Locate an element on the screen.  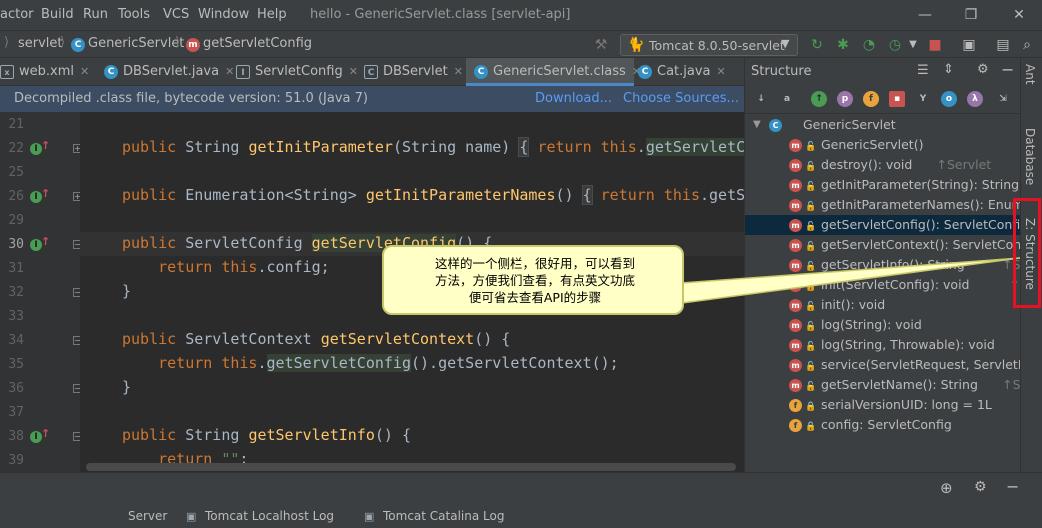
show-fields-icon: f is located at coordinates (871, 99).